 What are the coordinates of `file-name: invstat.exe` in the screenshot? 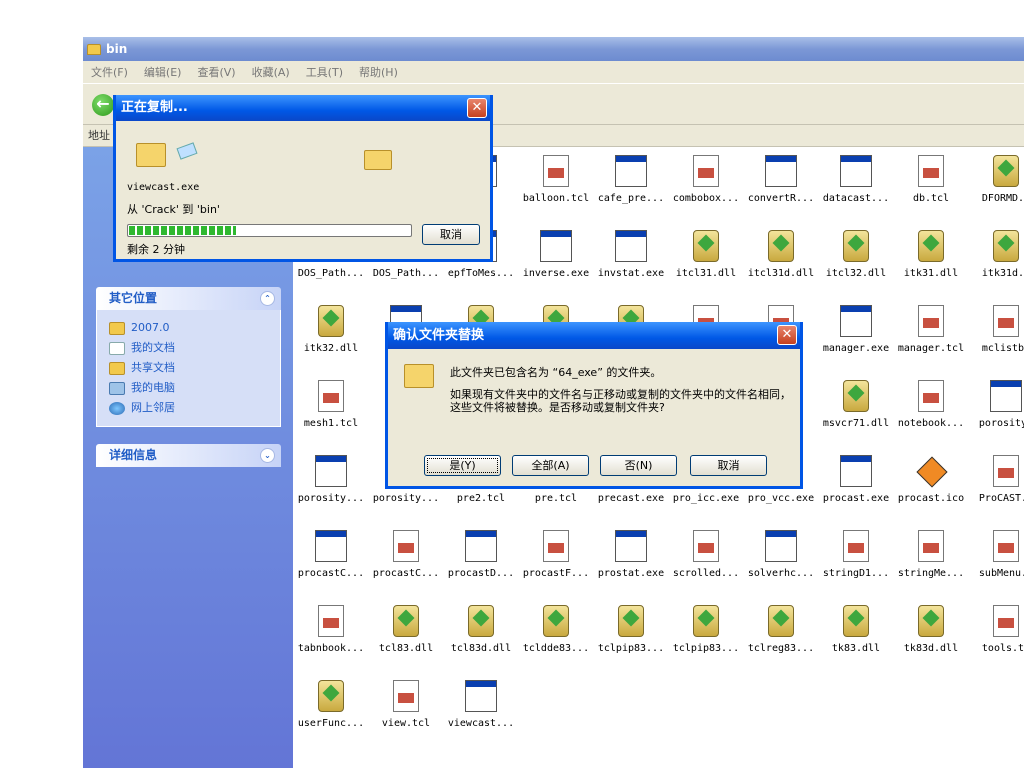 It's located at (631, 273).